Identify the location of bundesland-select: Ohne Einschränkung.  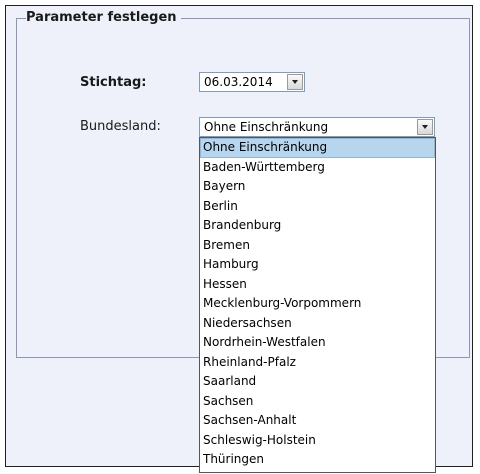
(317, 127).